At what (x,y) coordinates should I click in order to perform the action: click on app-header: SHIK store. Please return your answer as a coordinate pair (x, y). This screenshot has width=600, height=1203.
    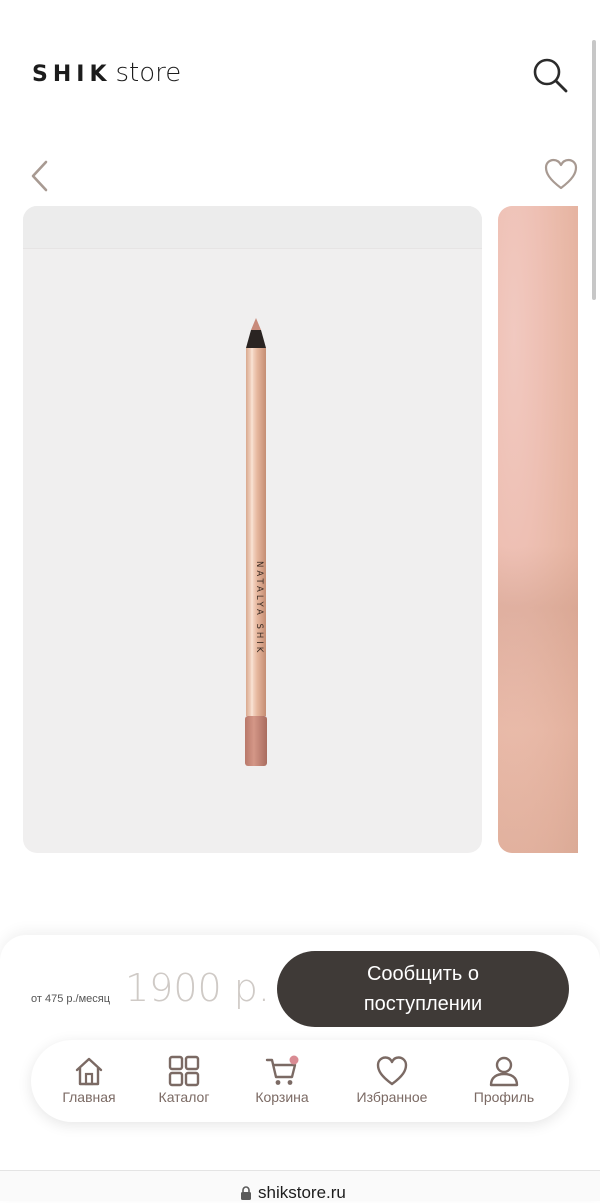
    Looking at the image, I should click on (300, 65).